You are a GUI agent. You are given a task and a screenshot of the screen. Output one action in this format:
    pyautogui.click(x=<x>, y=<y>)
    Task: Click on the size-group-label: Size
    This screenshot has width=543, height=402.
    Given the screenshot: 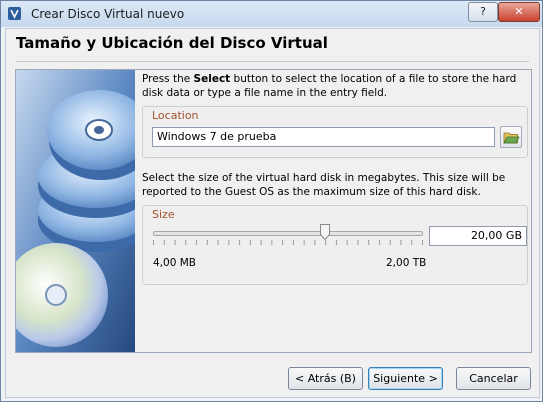 What is the action you would take?
    pyautogui.click(x=163, y=214)
    